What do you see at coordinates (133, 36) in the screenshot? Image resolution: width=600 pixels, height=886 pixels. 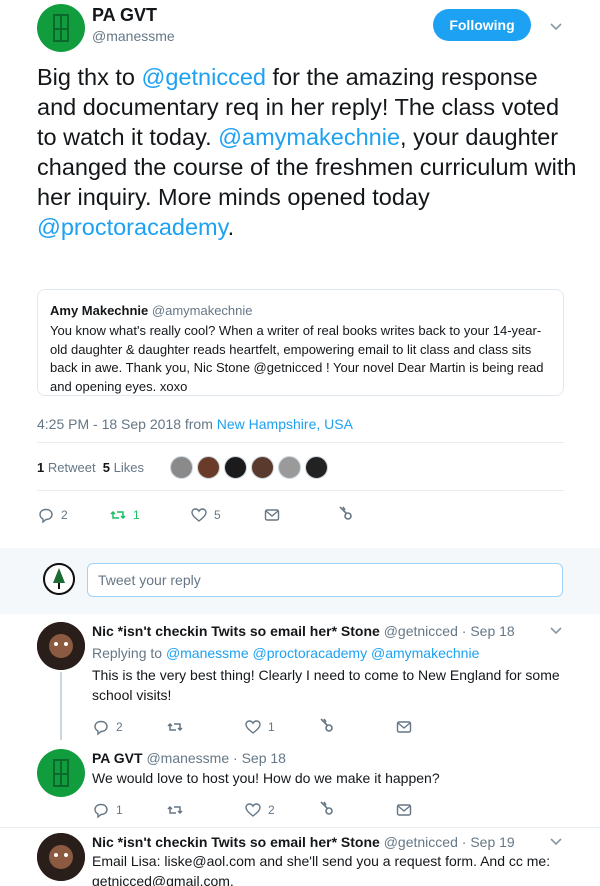 I see `user-handle: @manessme` at bounding box center [133, 36].